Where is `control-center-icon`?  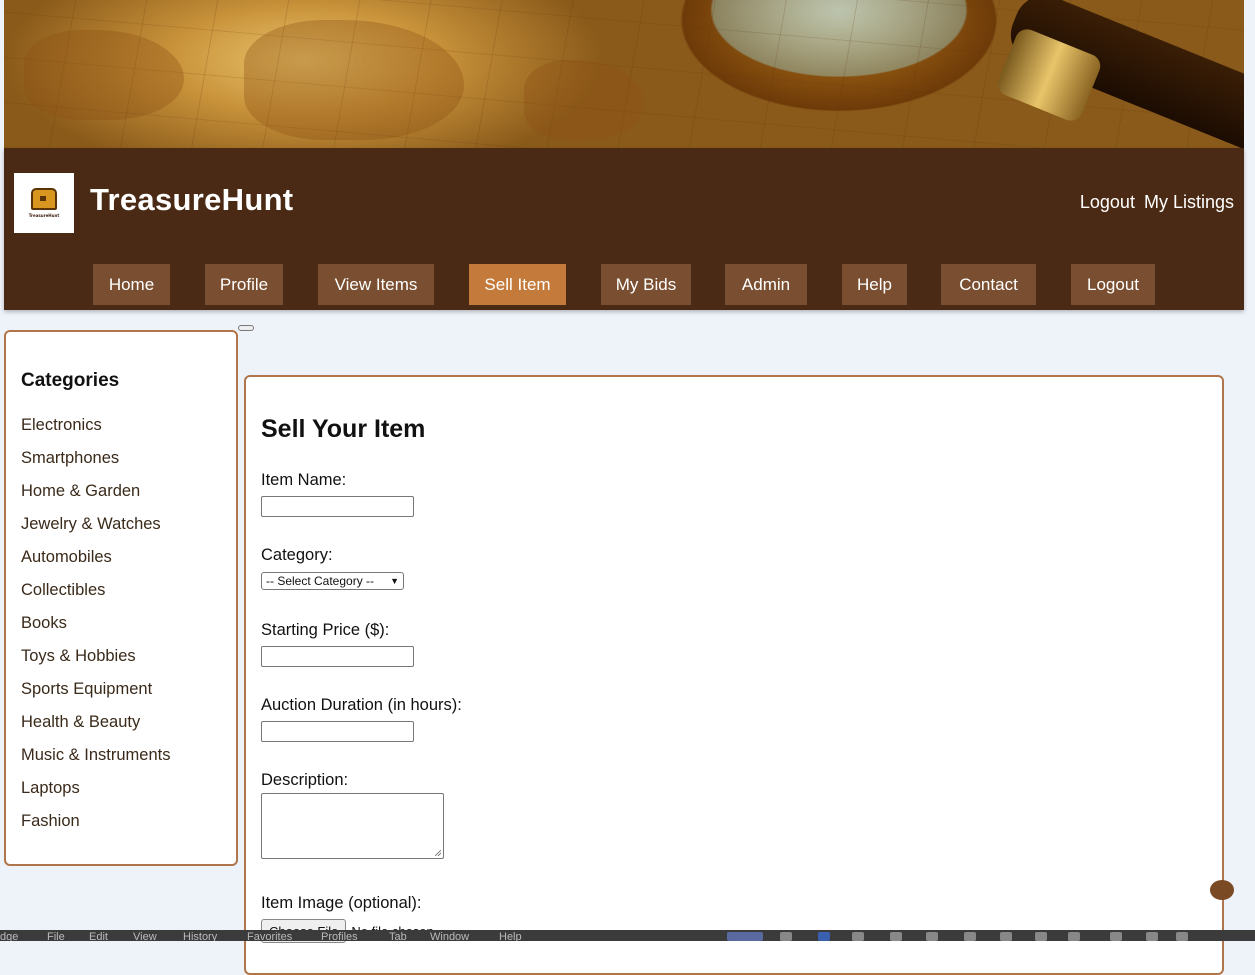
control-center-icon is located at coordinates (1182, 936).